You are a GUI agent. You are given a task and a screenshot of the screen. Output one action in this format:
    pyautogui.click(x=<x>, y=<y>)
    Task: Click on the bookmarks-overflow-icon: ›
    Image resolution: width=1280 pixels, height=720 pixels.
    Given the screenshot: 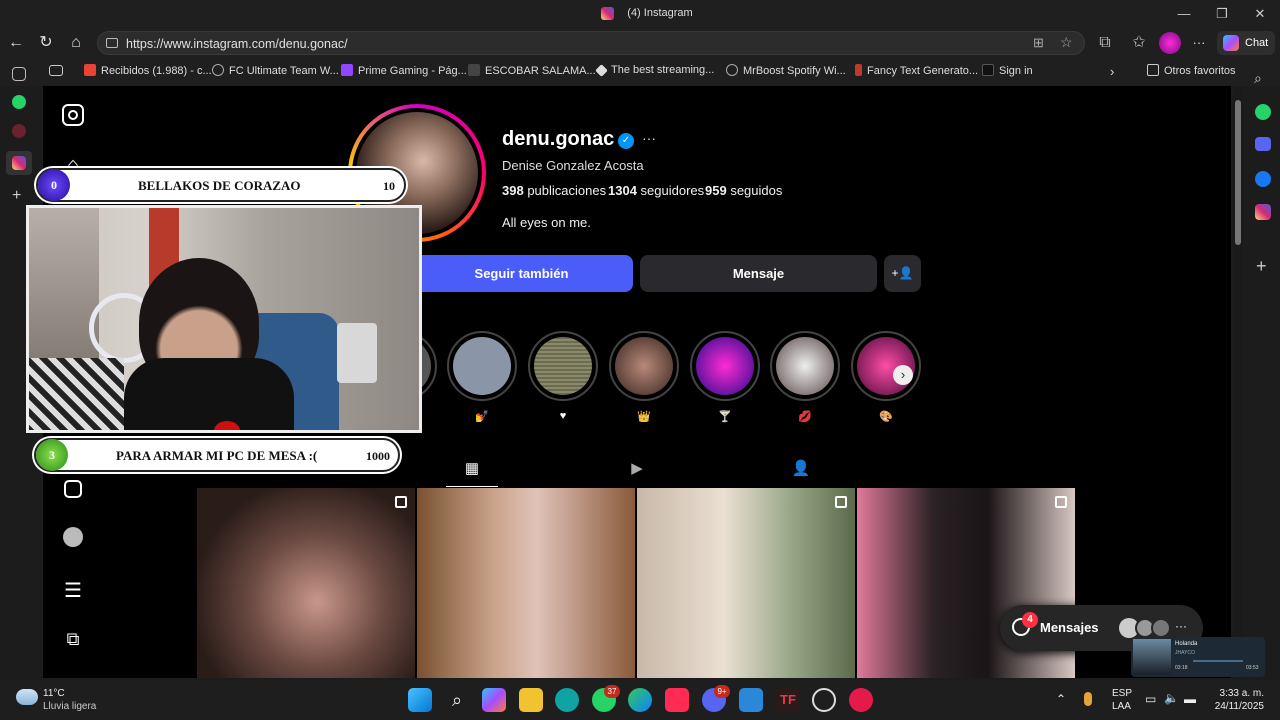 What is the action you would take?
    pyautogui.click(x=1112, y=71)
    